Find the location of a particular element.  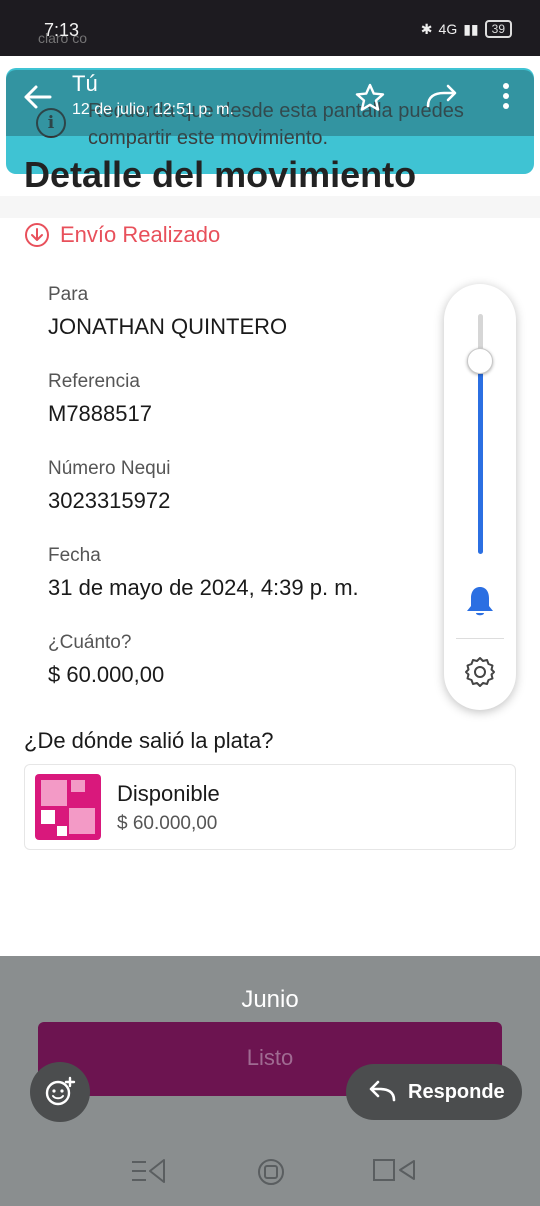

reference-label: Referencia is located at coordinates (94, 381).